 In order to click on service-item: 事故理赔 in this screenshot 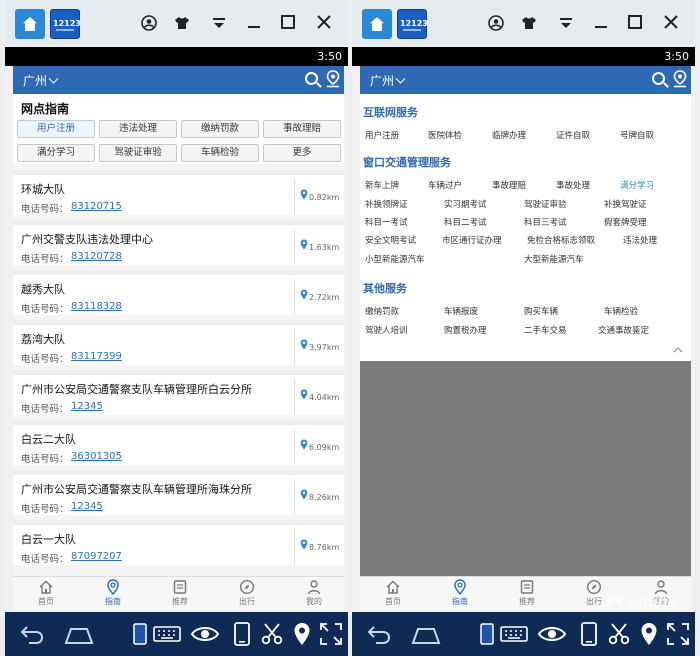, I will do `click(509, 185)`.